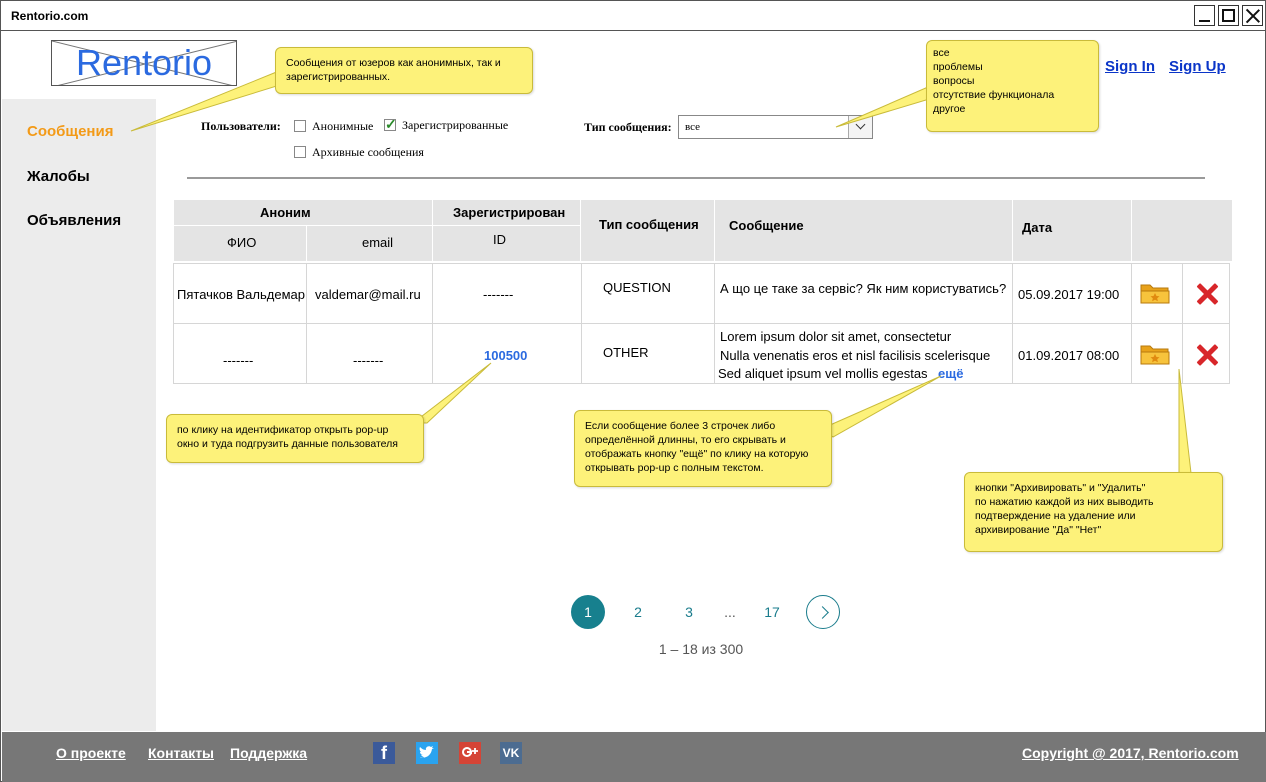 This screenshot has width=1266, height=782. What do you see at coordinates (1069, 294) in the screenshot?
I see `cell-date: 05.09.2017 19:00` at bounding box center [1069, 294].